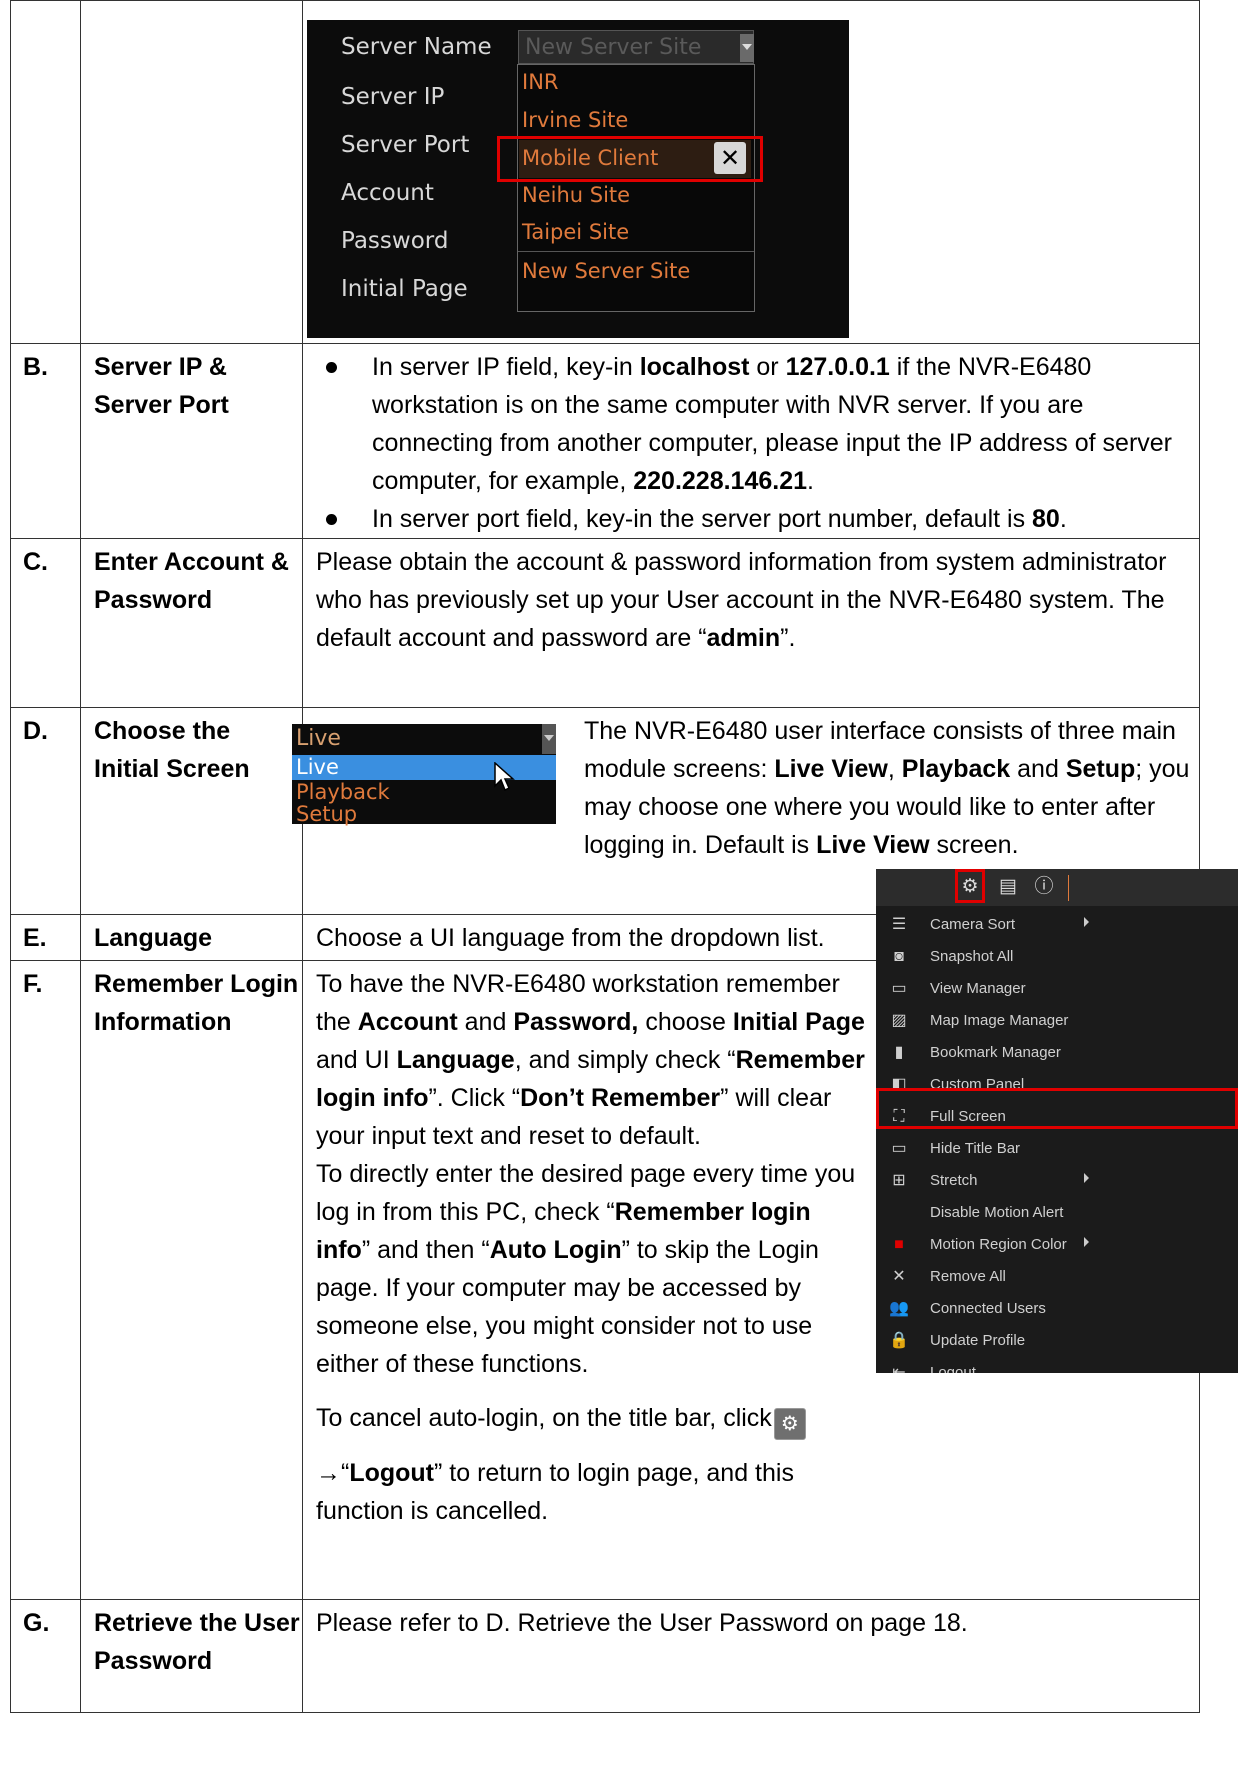 The image size is (1238, 1765). I want to click on menu-item: 🔒 Update Profile, so click(1057, 1341).